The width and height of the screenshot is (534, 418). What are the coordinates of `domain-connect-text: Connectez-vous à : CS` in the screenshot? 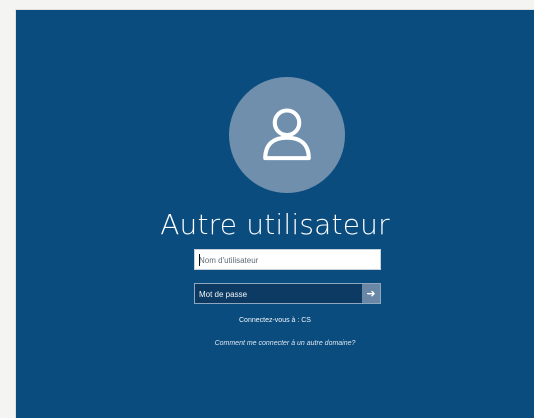 It's located at (275, 320).